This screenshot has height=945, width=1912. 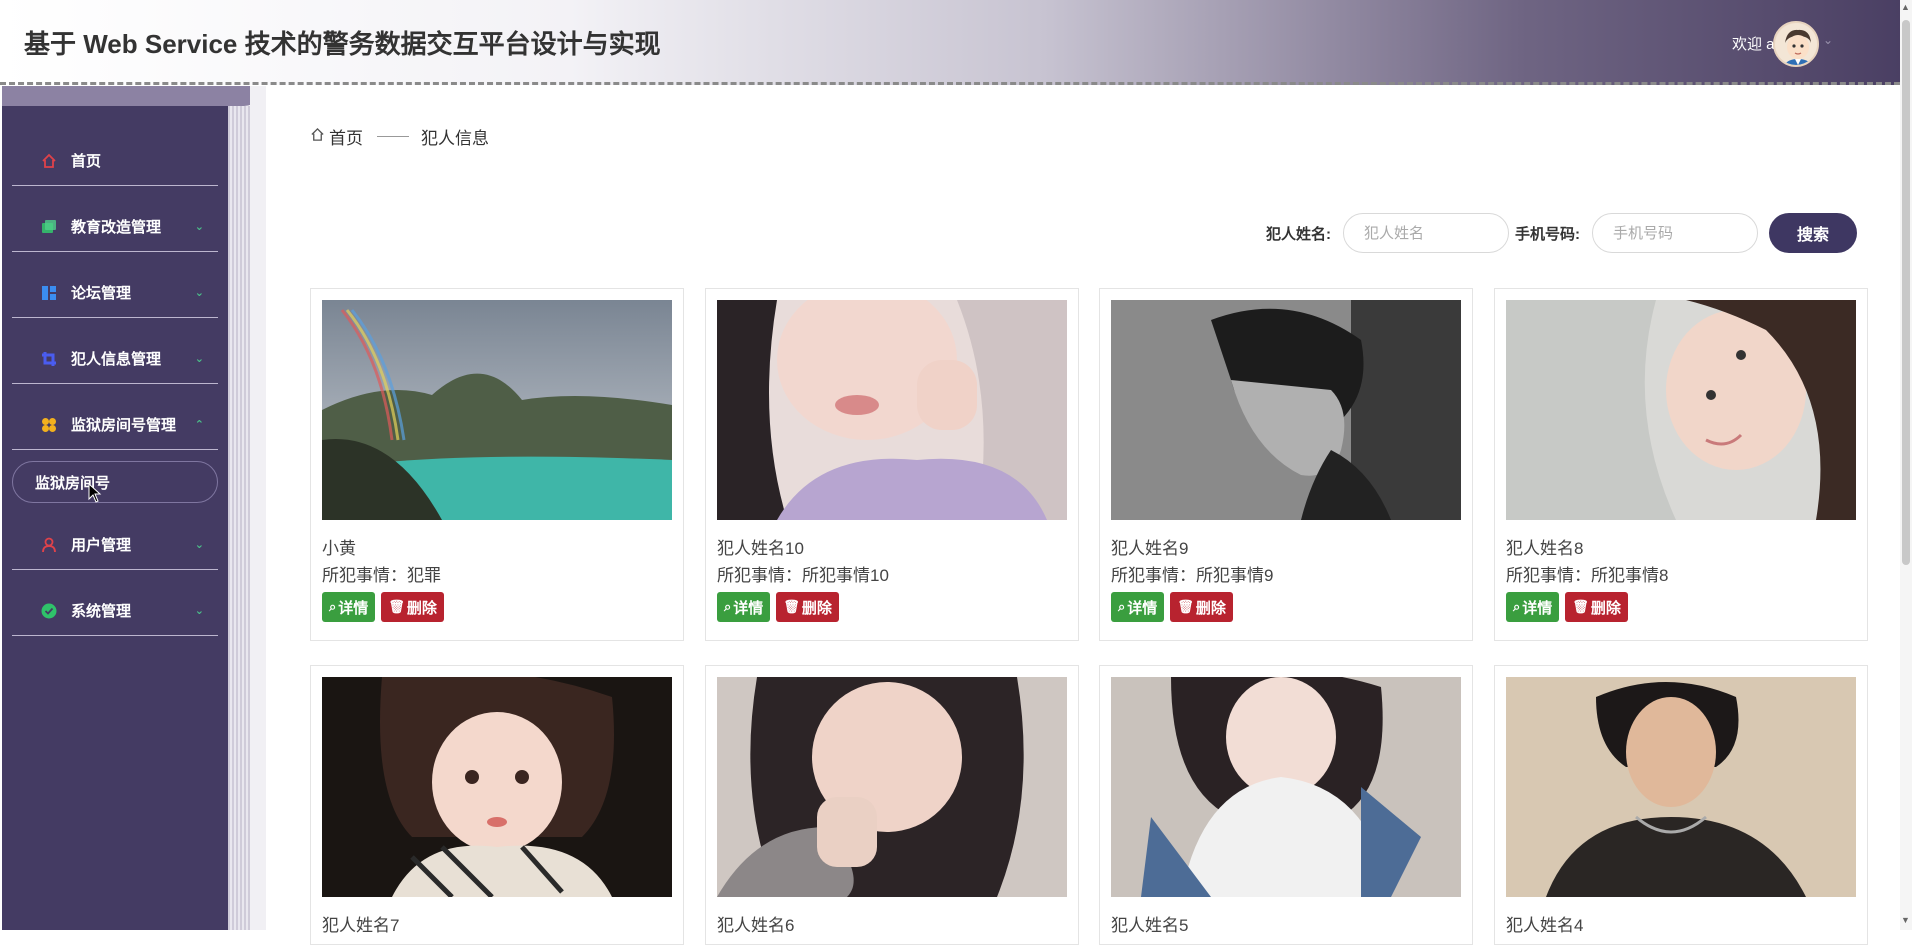 What do you see at coordinates (346, 136) in the screenshot?
I see `breadcrumb-home: 首页` at bounding box center [346, 136].